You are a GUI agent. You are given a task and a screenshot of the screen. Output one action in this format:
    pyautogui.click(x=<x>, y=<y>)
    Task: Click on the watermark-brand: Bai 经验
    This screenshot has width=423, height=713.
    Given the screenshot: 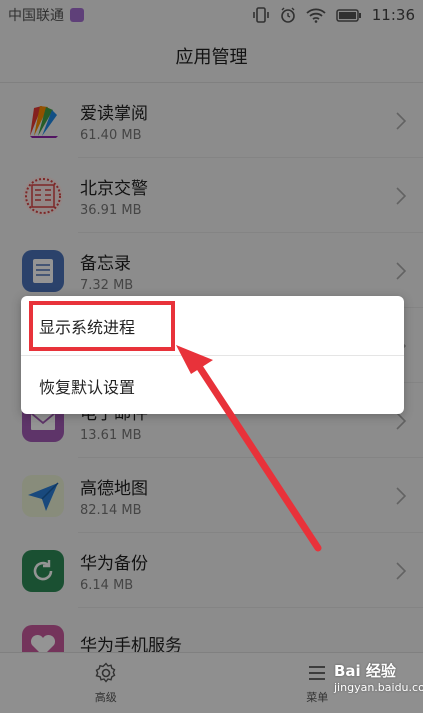 What is the action you would take?
    pyautogui.click(x=365, y=671)
    